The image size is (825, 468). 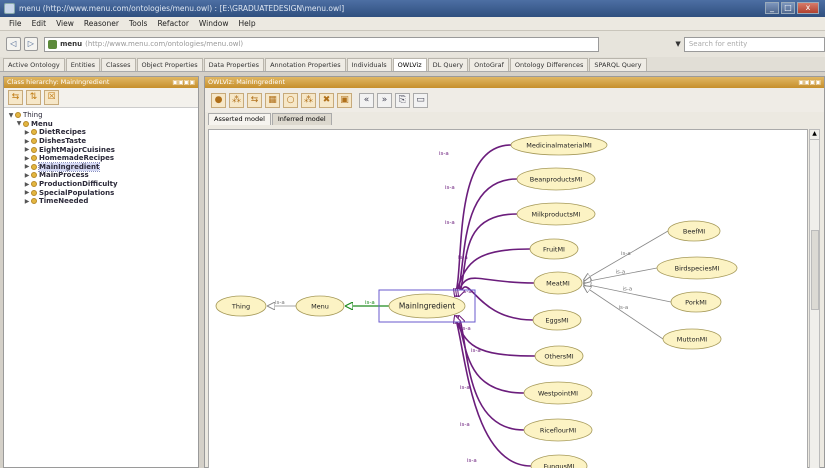 I want to click on tab-active-ontology: Active Ontology, so click(x=34, y=64).